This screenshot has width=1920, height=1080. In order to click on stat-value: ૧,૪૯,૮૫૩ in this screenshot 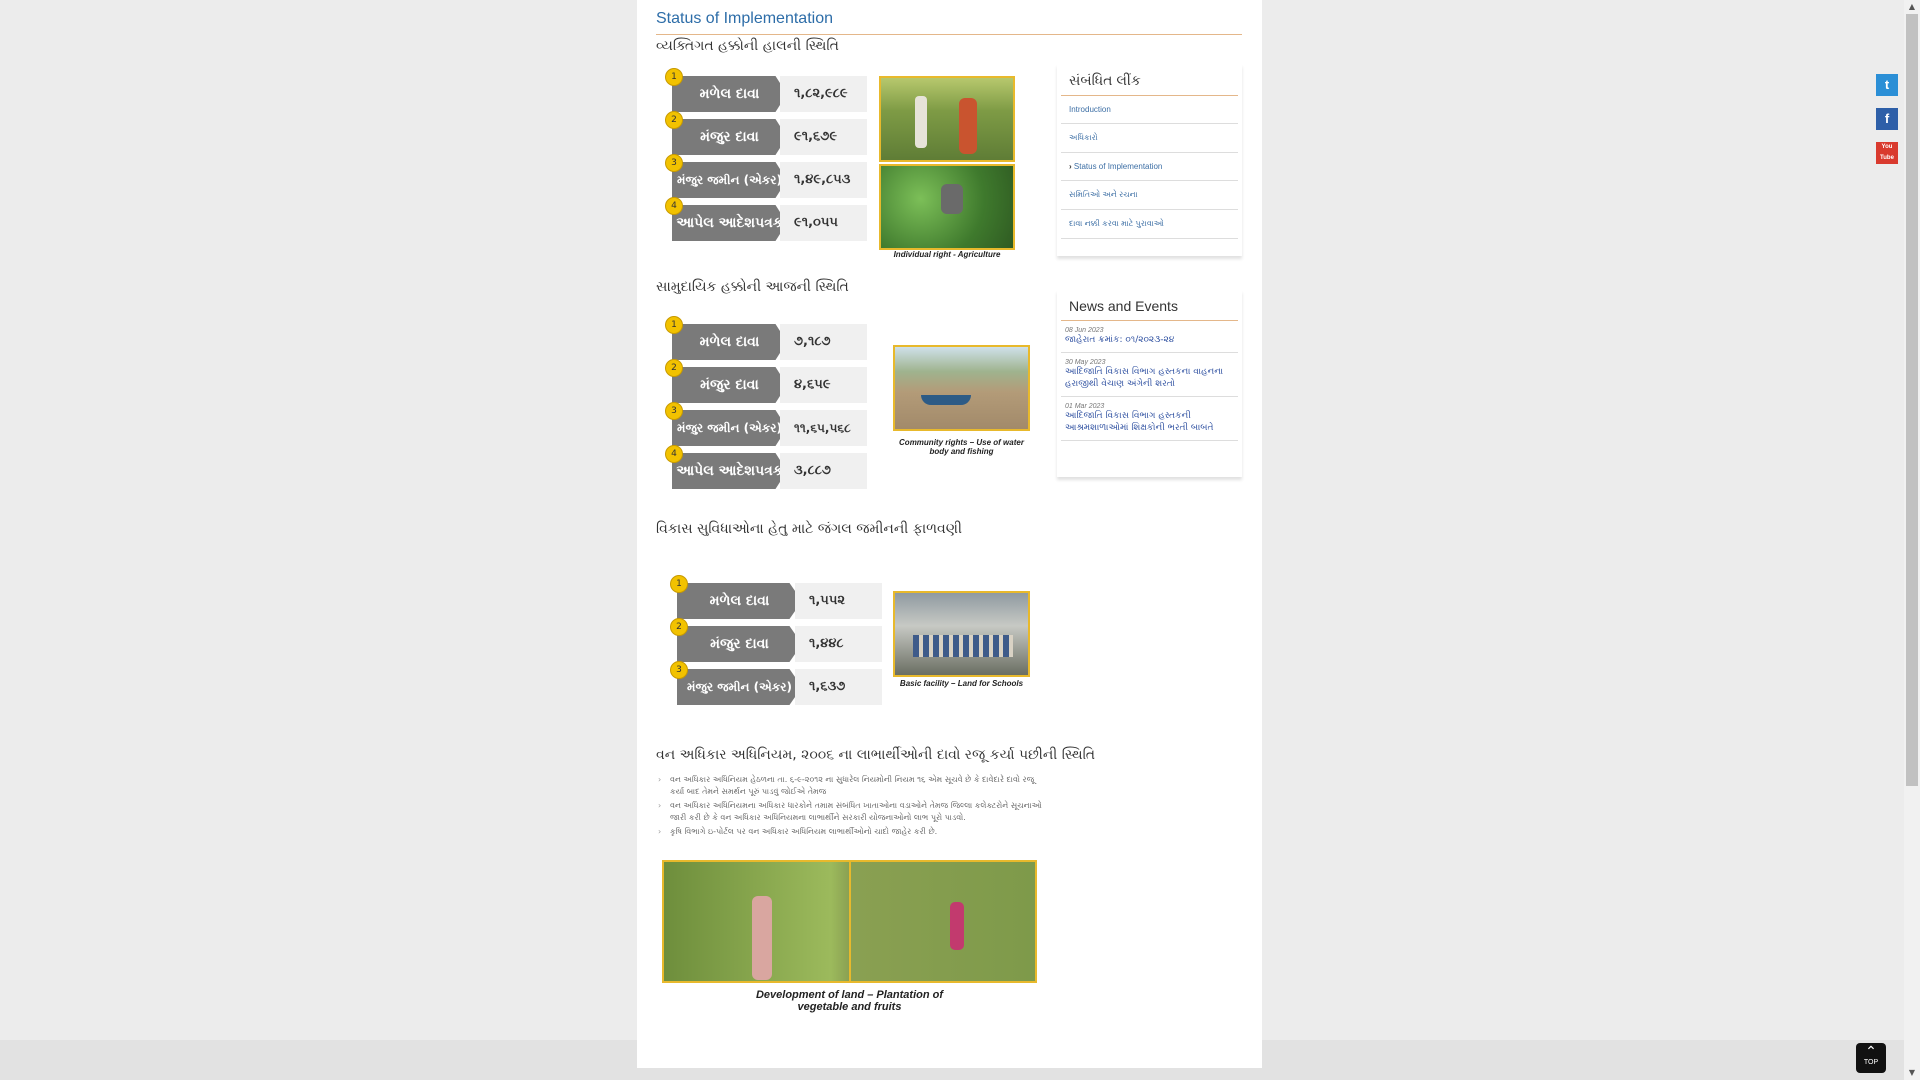, I will do `click(823, 180)`.